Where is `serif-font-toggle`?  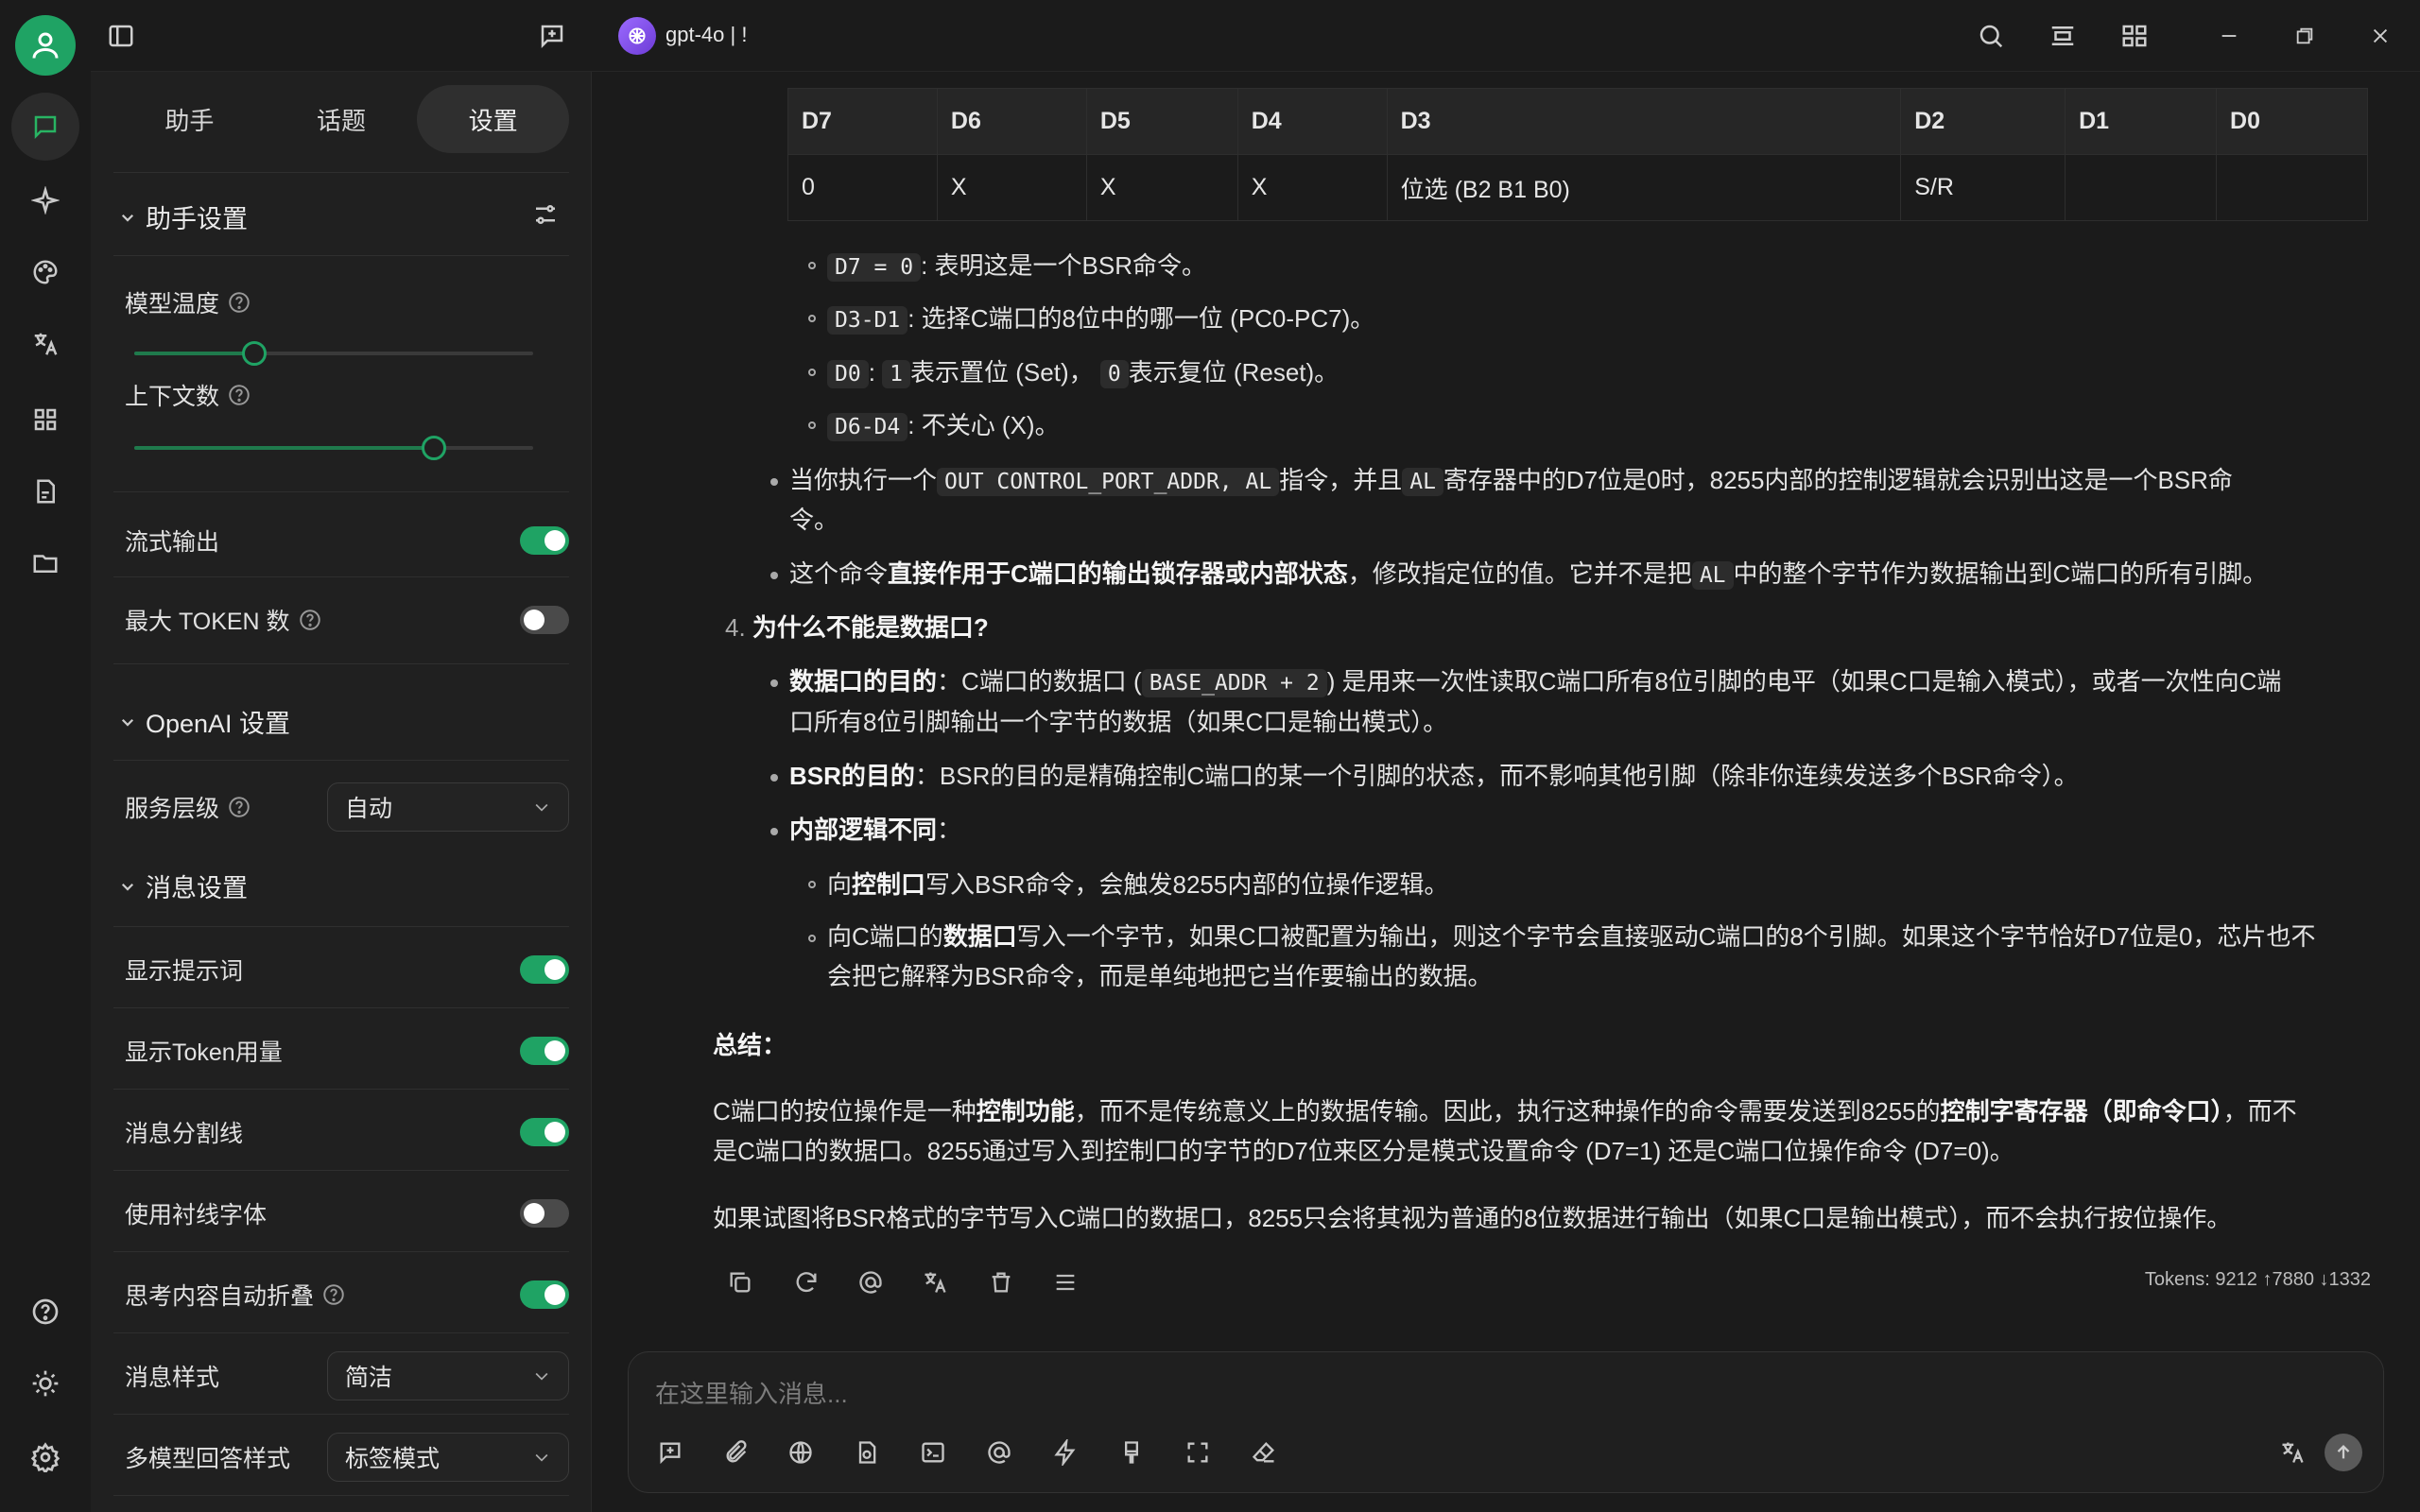 serif-font-toggle is located at coordinates (544, 1213).